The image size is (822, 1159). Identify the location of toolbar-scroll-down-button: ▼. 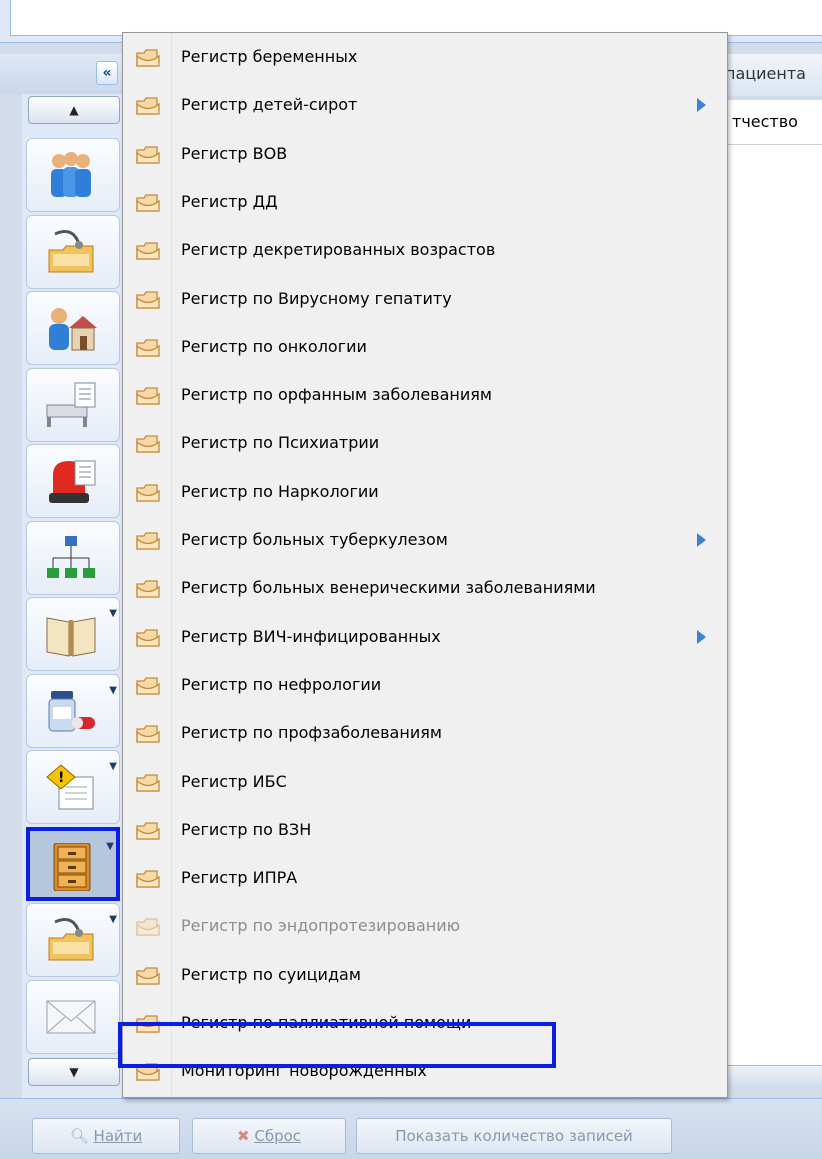
(74, 1072).